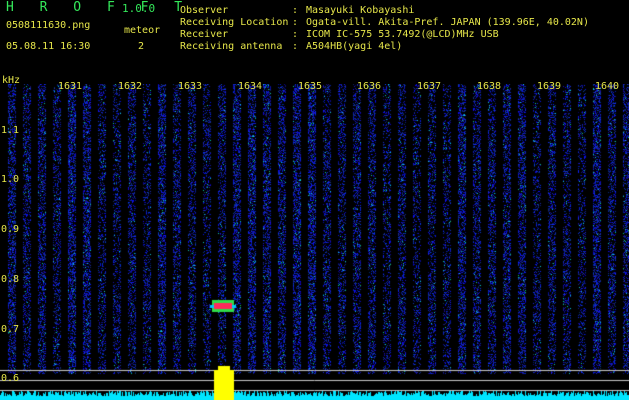 Image resolution: width=629 pixels, height=400 pixels. What do you see at coordinates (190, 86) in the screenshot?
I see `time-tick-label: 1633` at bounding box center [190, 86].